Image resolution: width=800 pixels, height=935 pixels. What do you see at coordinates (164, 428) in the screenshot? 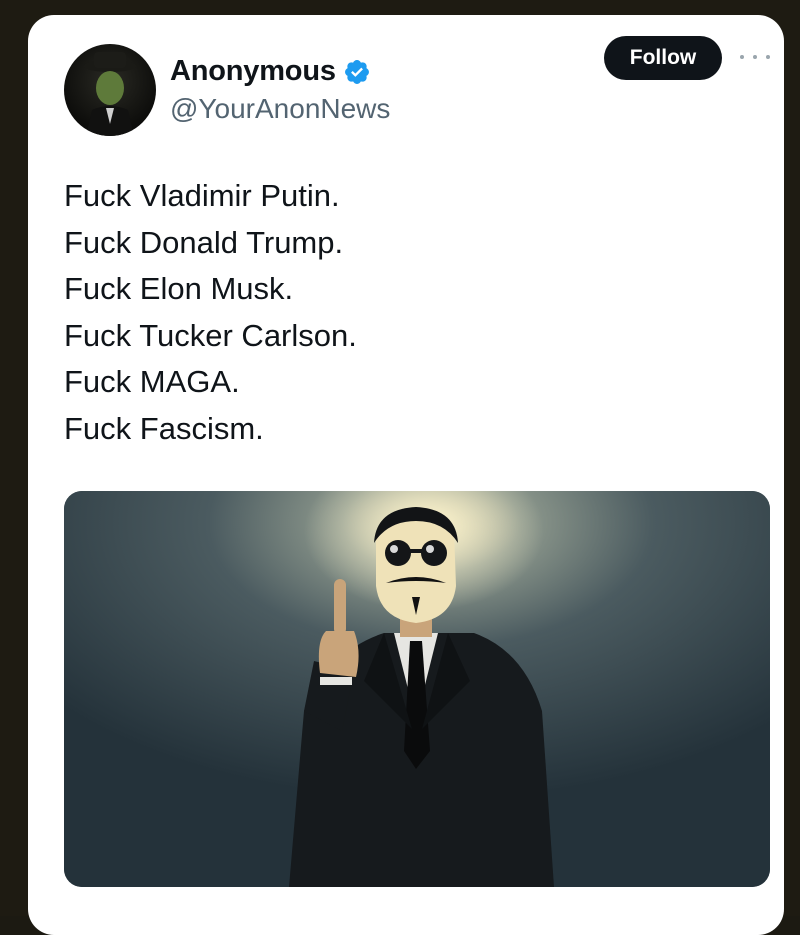
I see `tweet-line: Fuck Fascism.` at bounding box center [164, 428].